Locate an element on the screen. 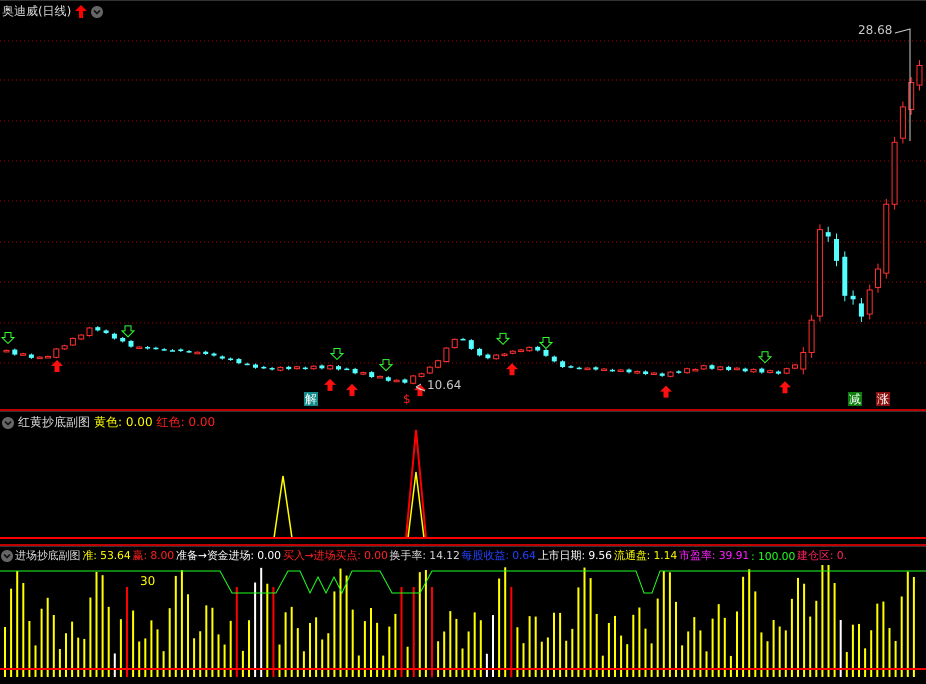 Image resolution: width=926 pixels, height=684 pixels. indicator-reading: 流通盘: 1.14 is located at coordinates (646, 556).